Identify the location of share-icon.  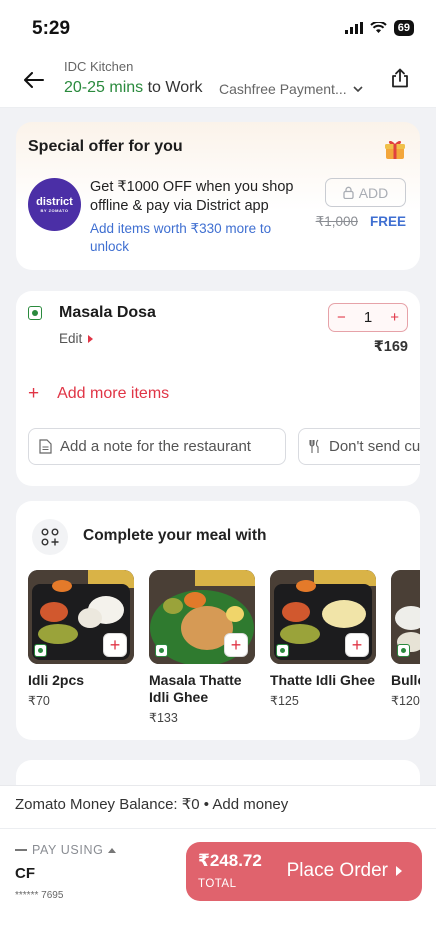
(400, 78).